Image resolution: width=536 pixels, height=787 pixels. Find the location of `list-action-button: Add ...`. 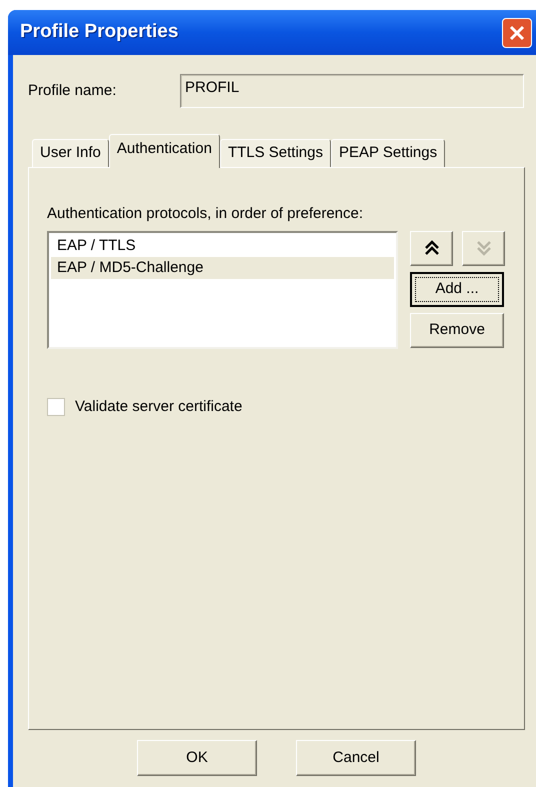

list-action-button: Add ... is located at coordinates (457, 289).